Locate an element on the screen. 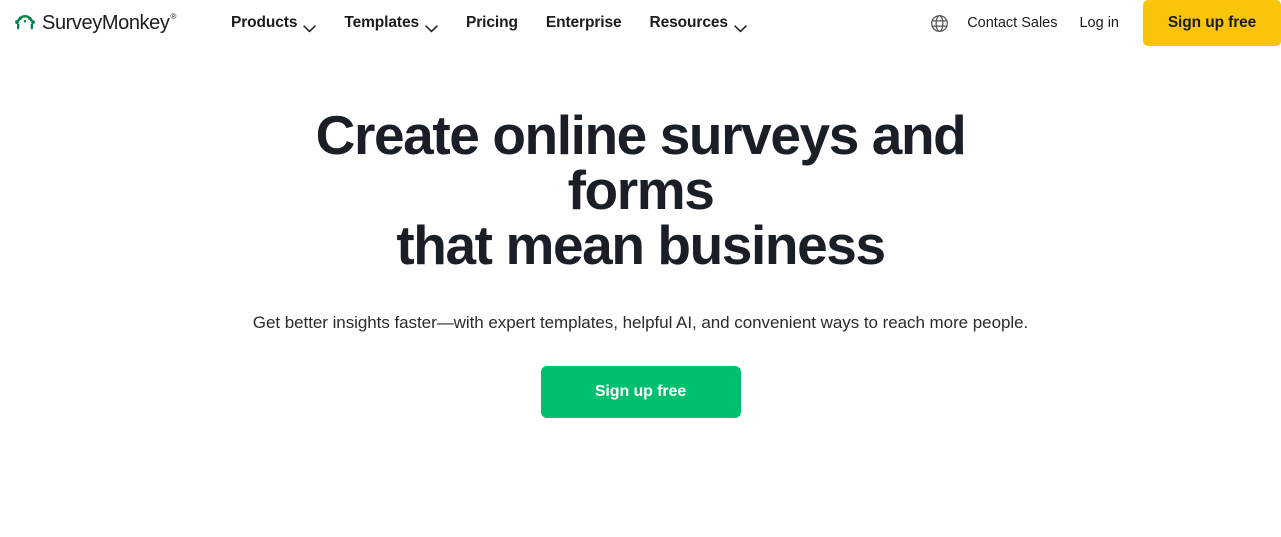 This screenshot has height=537, width=1281. hero-cta-container: Sign up free is located at coordinates (640, 392).